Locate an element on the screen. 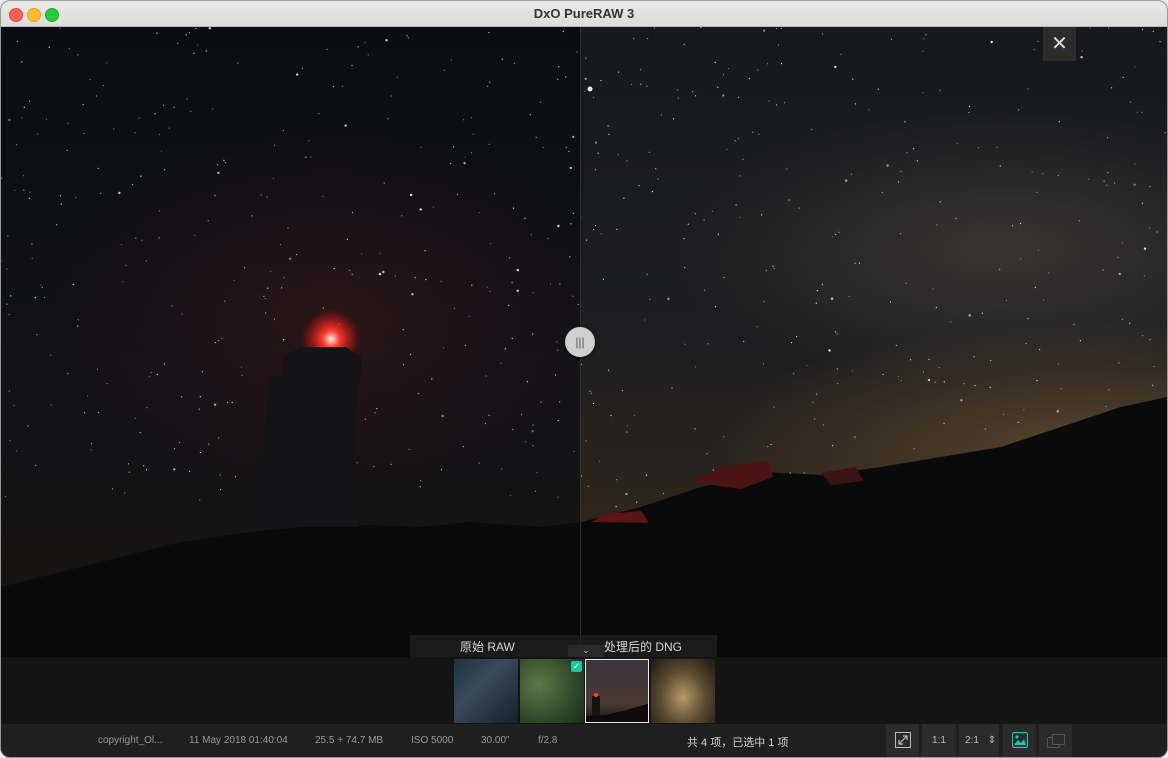 This screenshot has width=1168, height=758. file-size: 25.5 + 74.7 MB is located at coordinates (349, 740).